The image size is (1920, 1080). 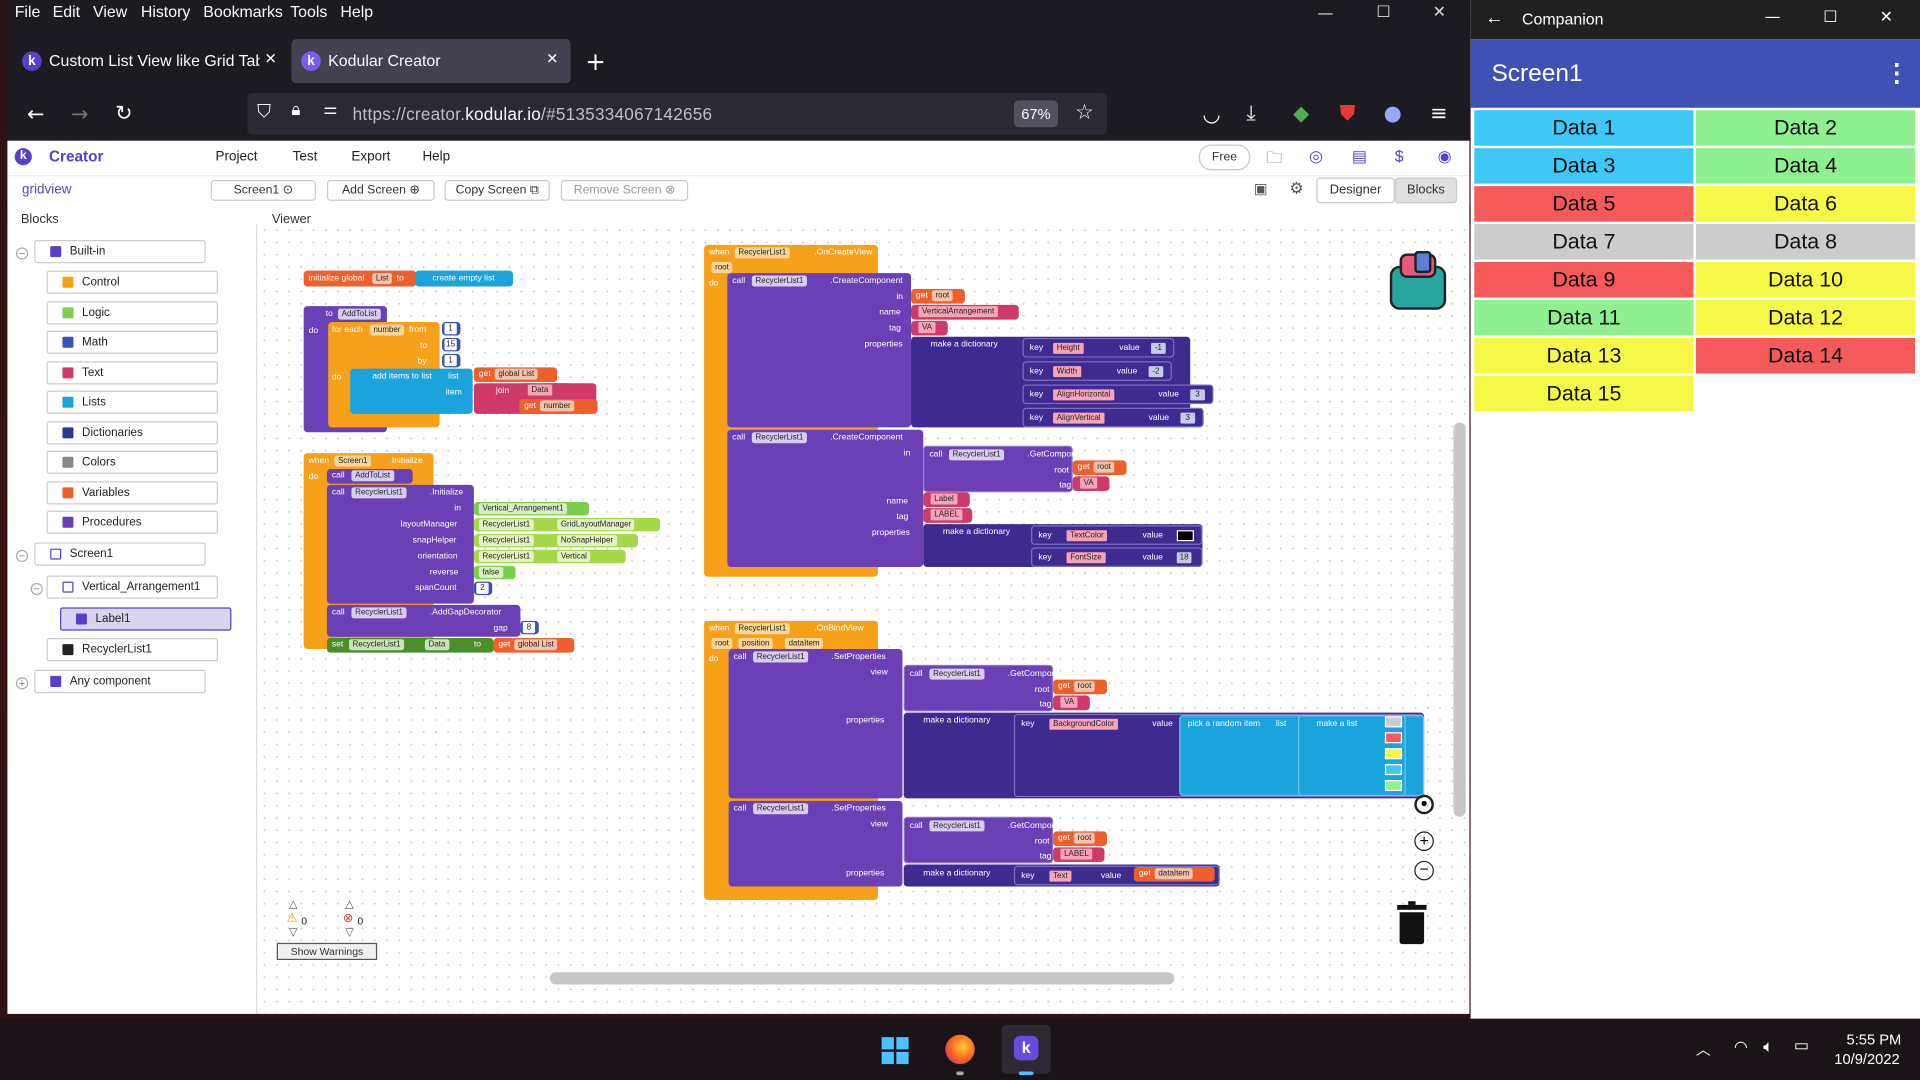 I want to click on trash-icon, so click(x=1412, y=923).